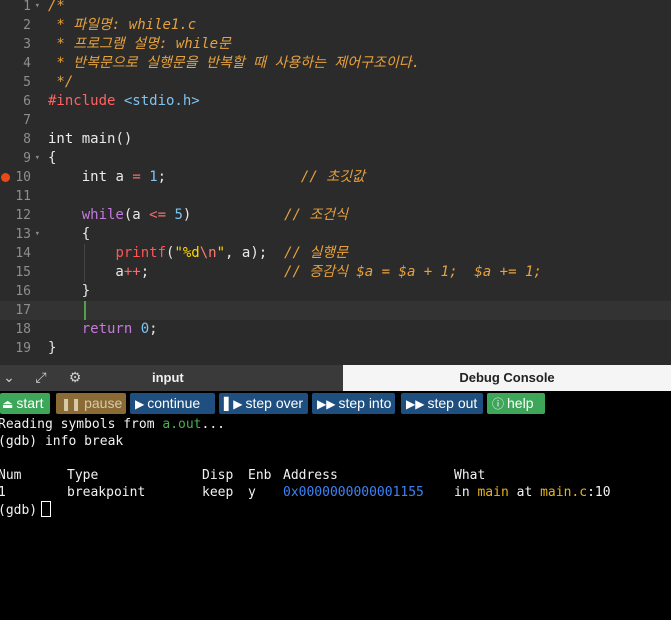 The width and height of the screenshot is (671, 620). What do you see at coordinates (335, 329) in the screenshot?
I see `code-line: 18 return 0;` at bounding box center [335, 329].